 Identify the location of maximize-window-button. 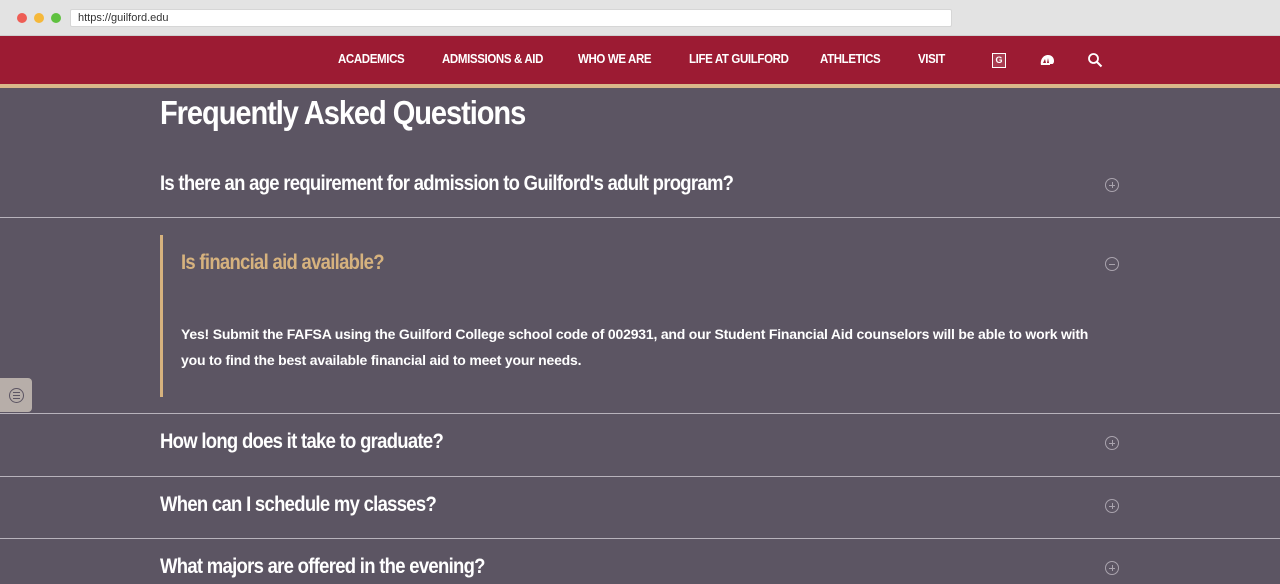
(56, 18).